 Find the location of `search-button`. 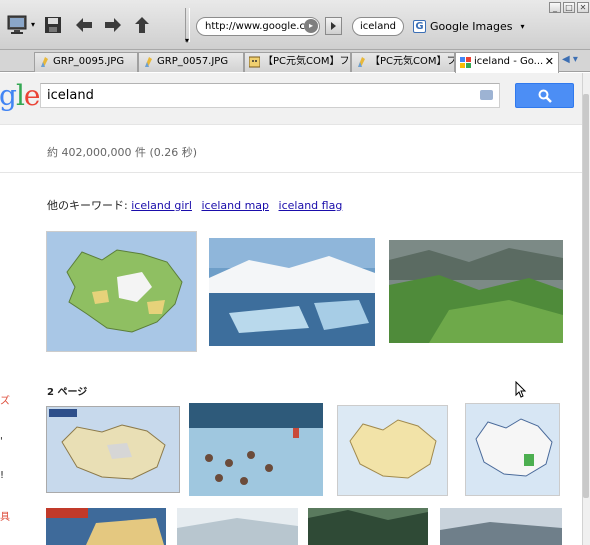

search-button is located at coordinates (544, 95).